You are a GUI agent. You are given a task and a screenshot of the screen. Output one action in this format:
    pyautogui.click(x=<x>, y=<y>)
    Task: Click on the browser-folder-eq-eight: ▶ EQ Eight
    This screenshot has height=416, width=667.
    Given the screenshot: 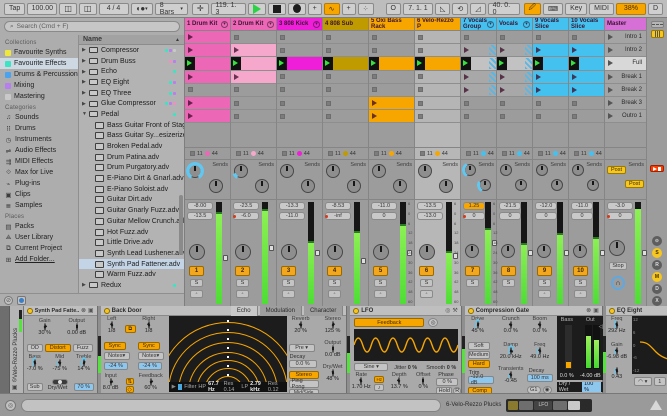 What is the action you would take?
    pyautogui.click(x=131, y=82)
    